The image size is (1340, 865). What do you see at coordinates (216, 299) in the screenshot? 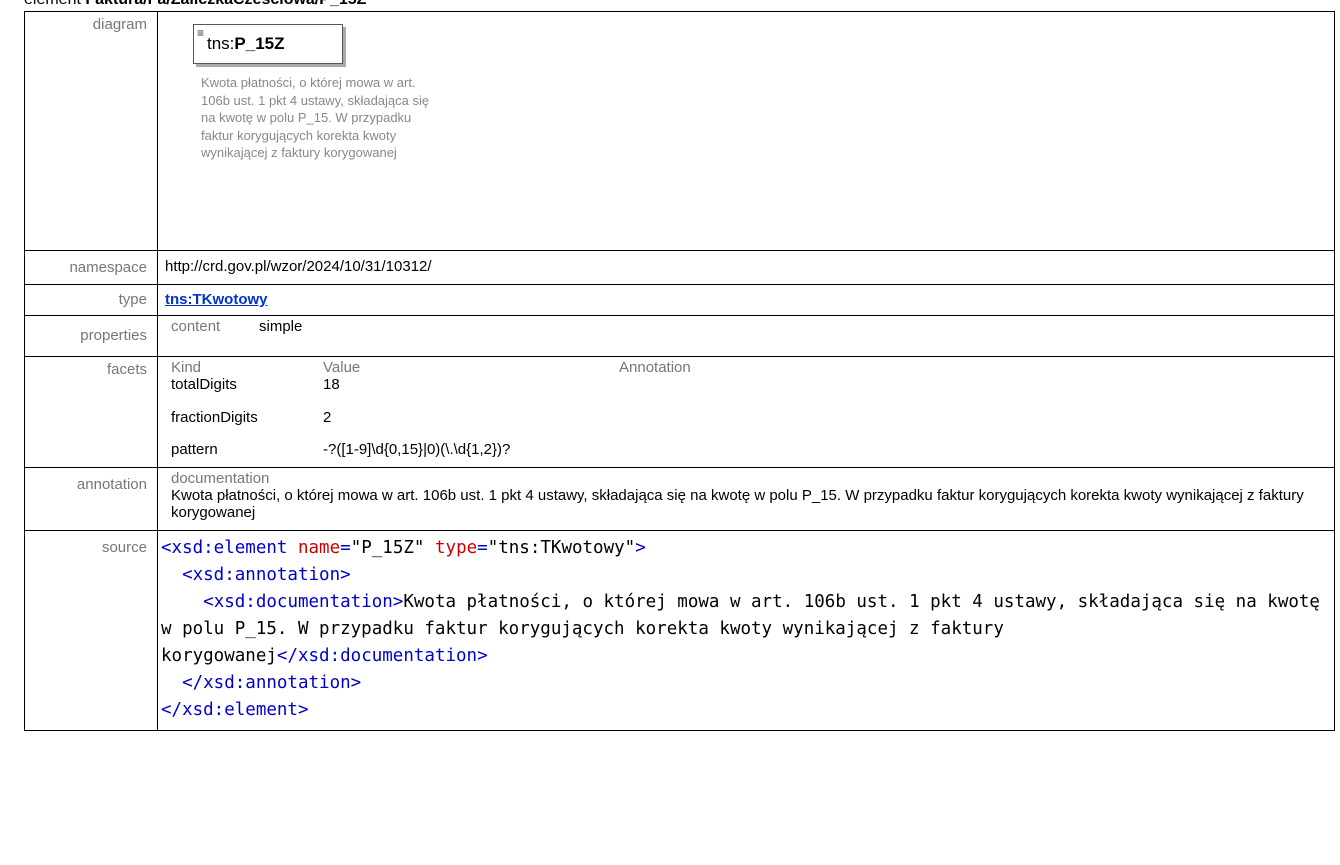
I see `type-link: tns:TKwotowy` at bounding box center [216, 299].